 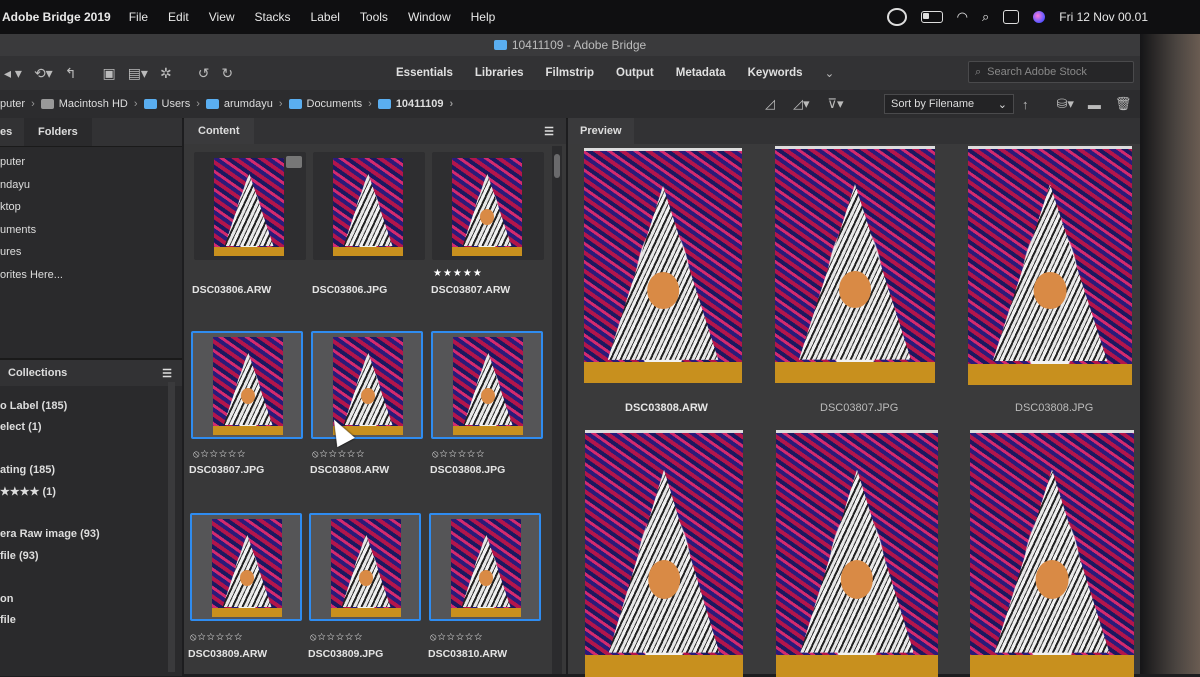 What do you see at coordinates (962, 17) in the screenshot?
I see `wifi-icon: ◠` at bounding box center [962, 17].